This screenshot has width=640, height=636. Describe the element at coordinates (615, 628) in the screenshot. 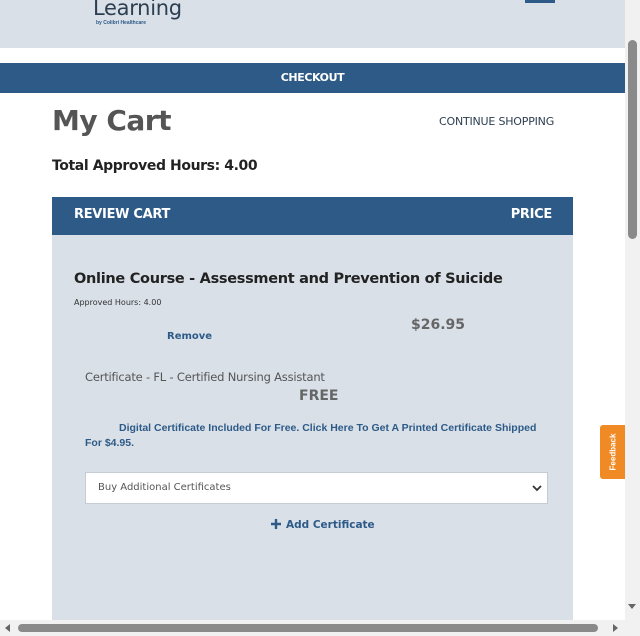

I see `scroll-right-arrow-icon` at that location.